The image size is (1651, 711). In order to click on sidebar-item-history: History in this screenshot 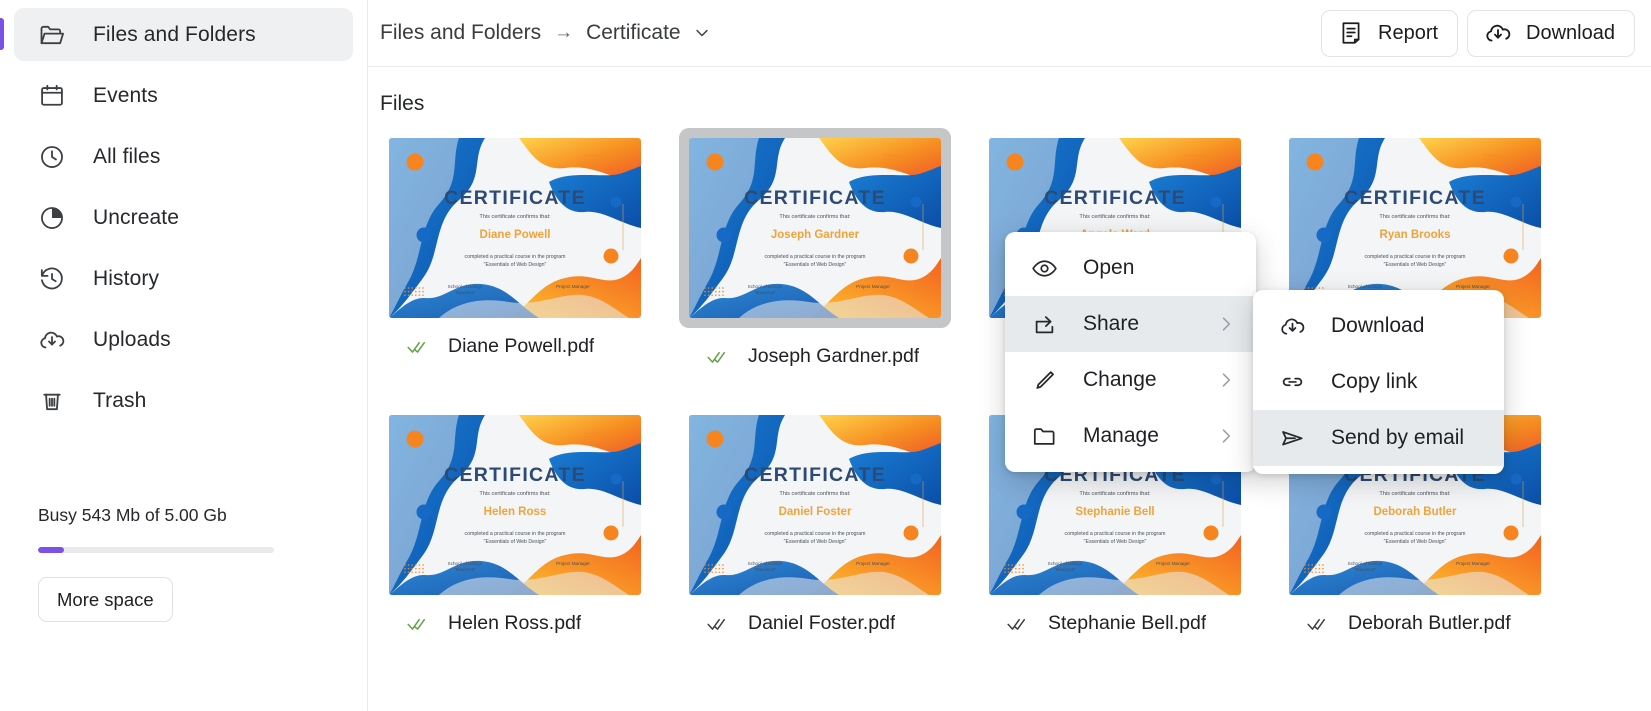, I will do `click(183, 278)`.